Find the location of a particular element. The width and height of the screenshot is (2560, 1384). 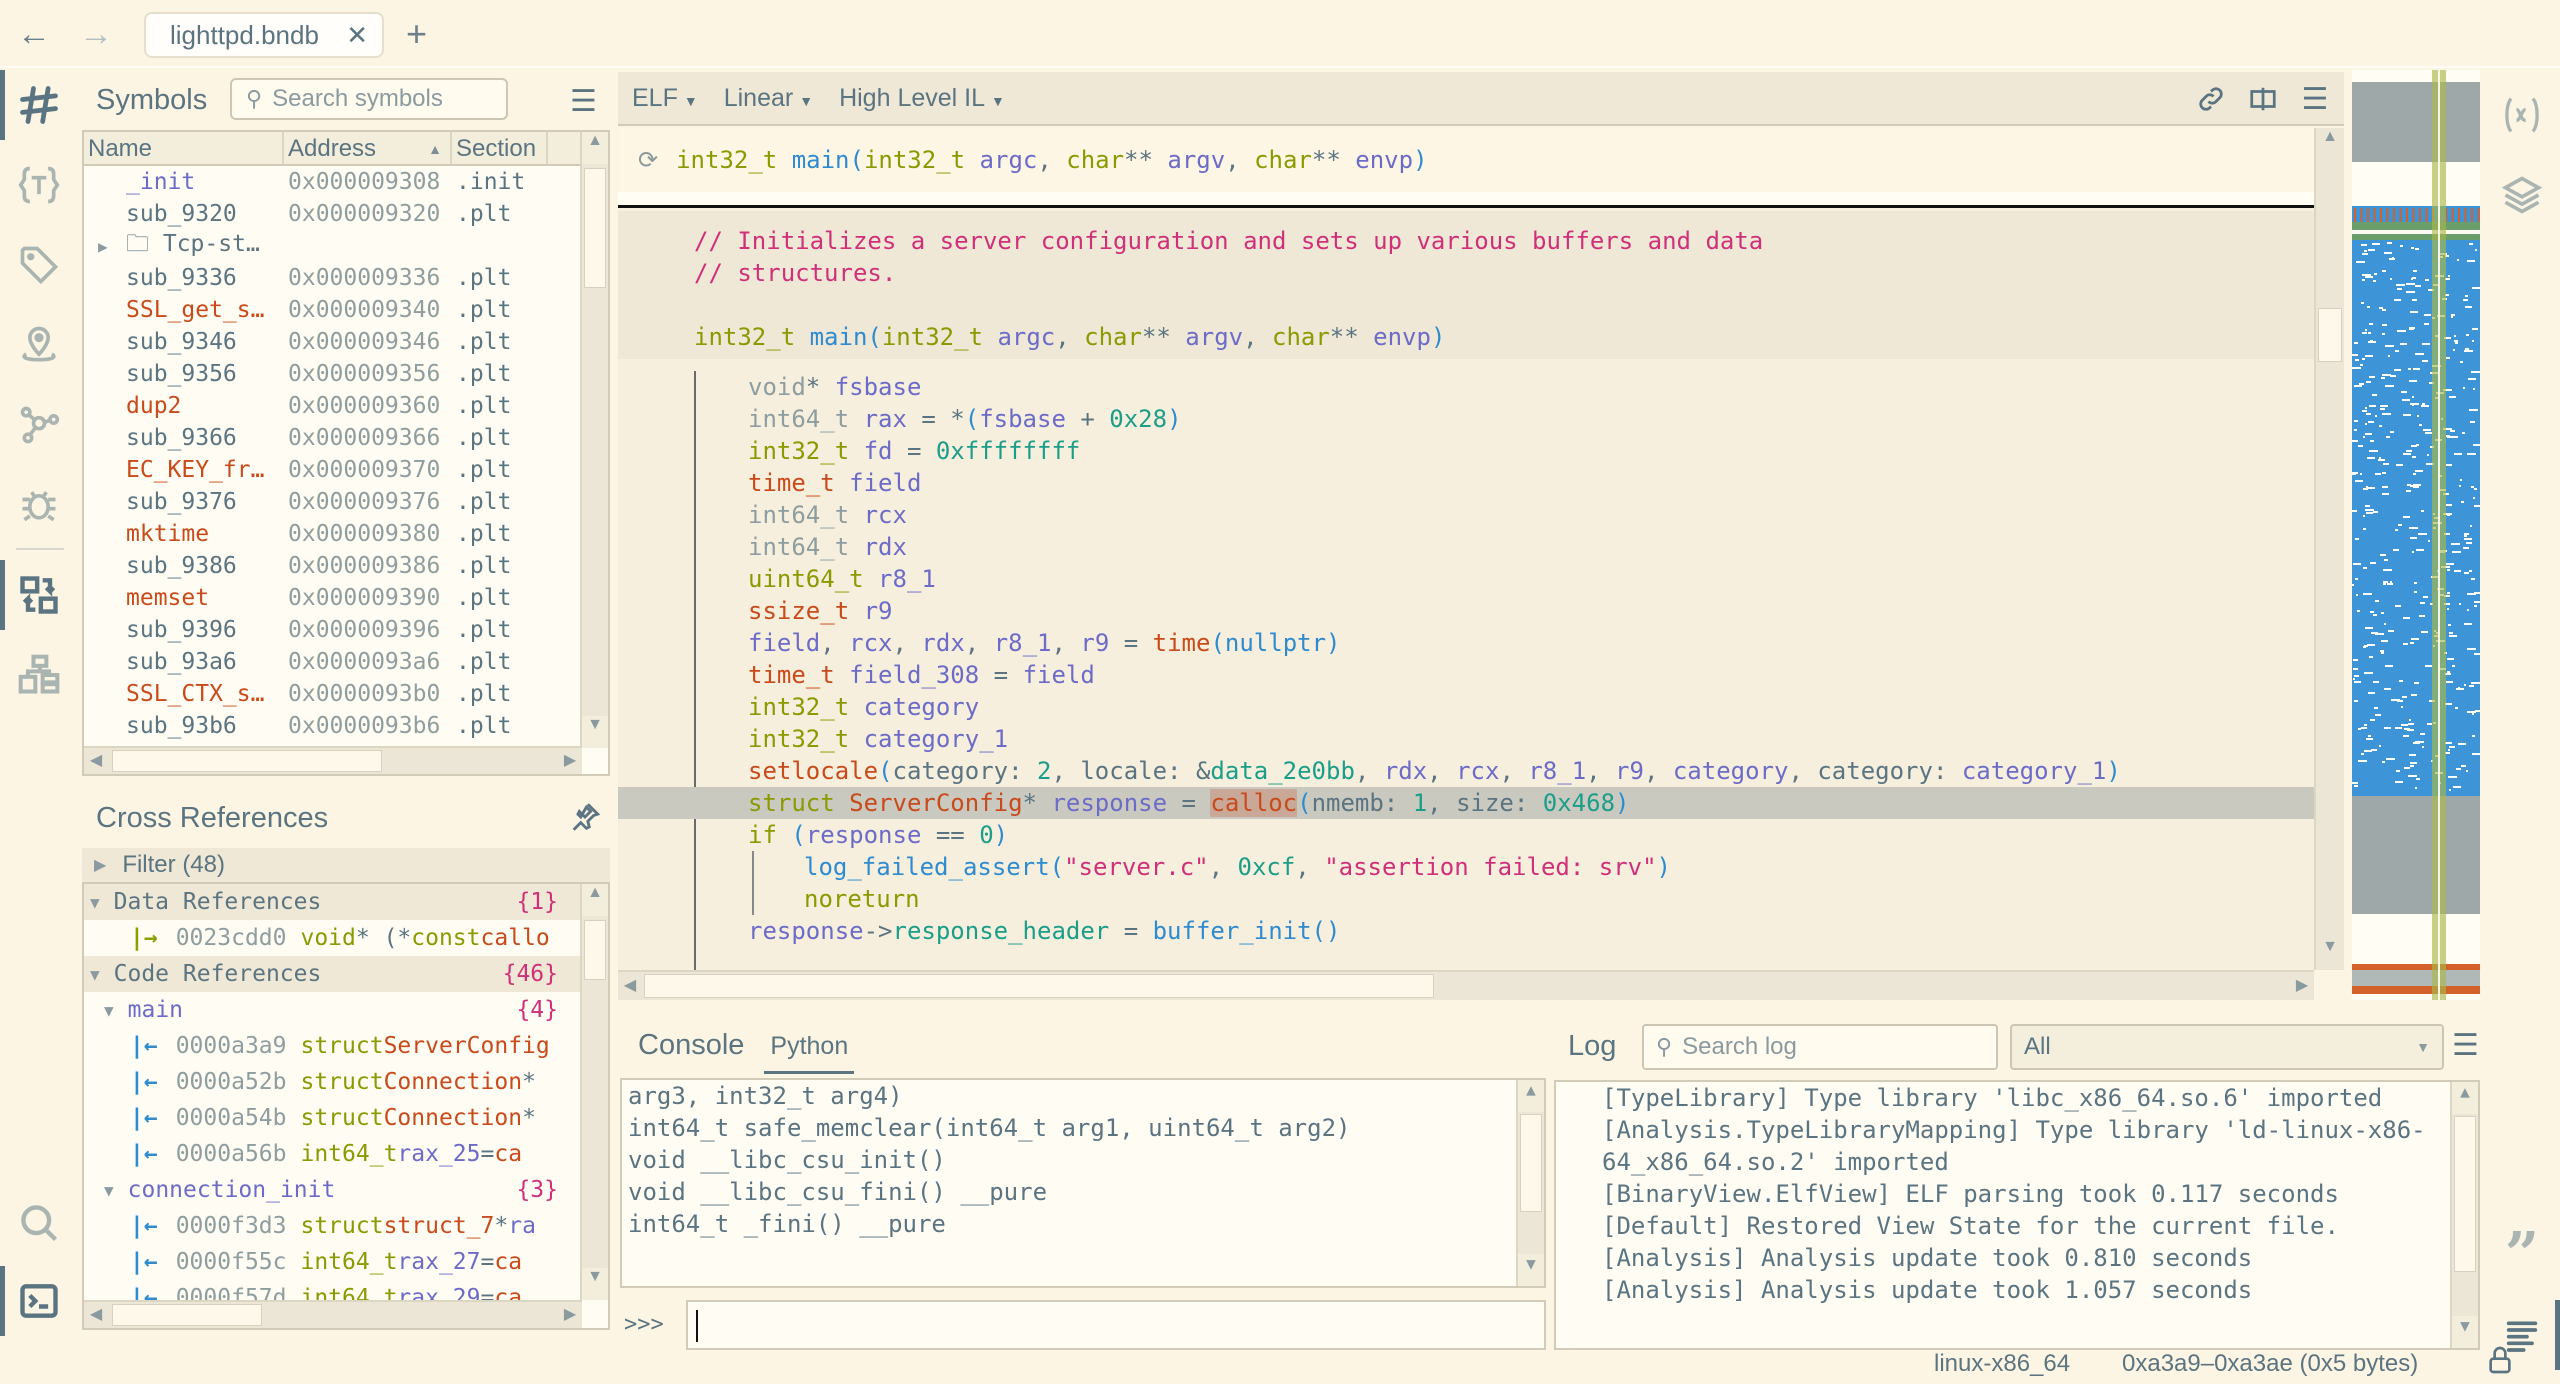

code-token: ssize_t is located at coordinates (806, 611).